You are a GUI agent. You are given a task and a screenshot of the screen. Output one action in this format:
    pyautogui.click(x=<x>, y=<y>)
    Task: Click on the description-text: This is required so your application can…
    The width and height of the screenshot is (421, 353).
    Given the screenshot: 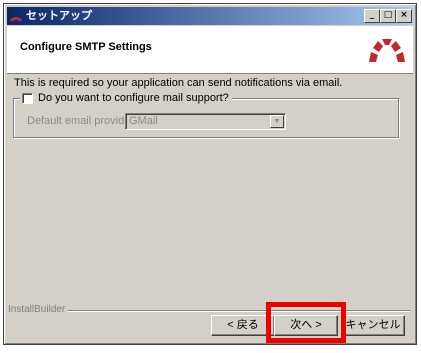 What is the action you would take?
    pyautogui.click(x=178, y=83)
    